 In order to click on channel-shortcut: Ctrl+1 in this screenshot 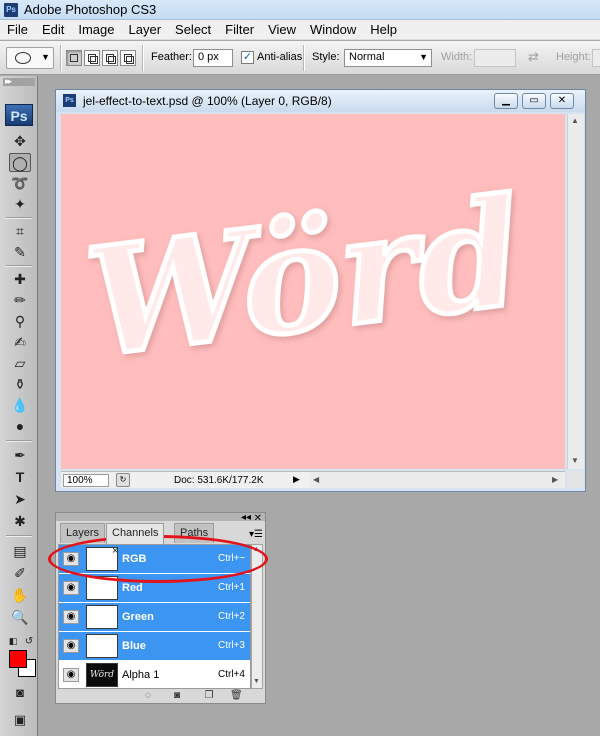, I will do `click(231, 587)`.